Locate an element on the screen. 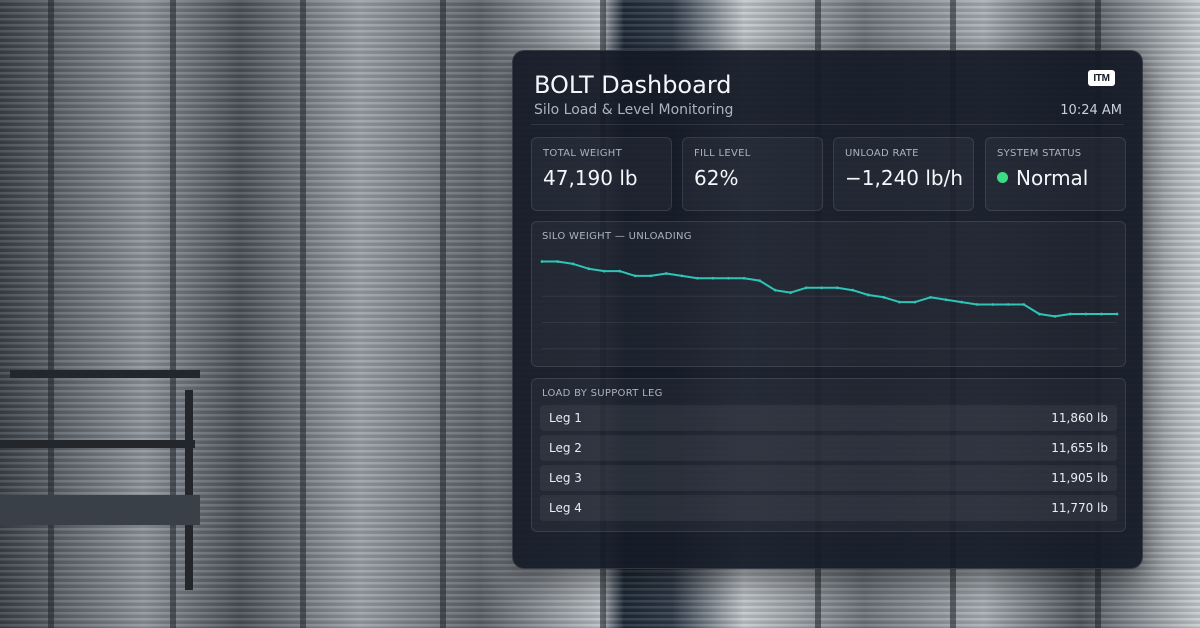  weight-line-chart is located at coordinates (829, 305).